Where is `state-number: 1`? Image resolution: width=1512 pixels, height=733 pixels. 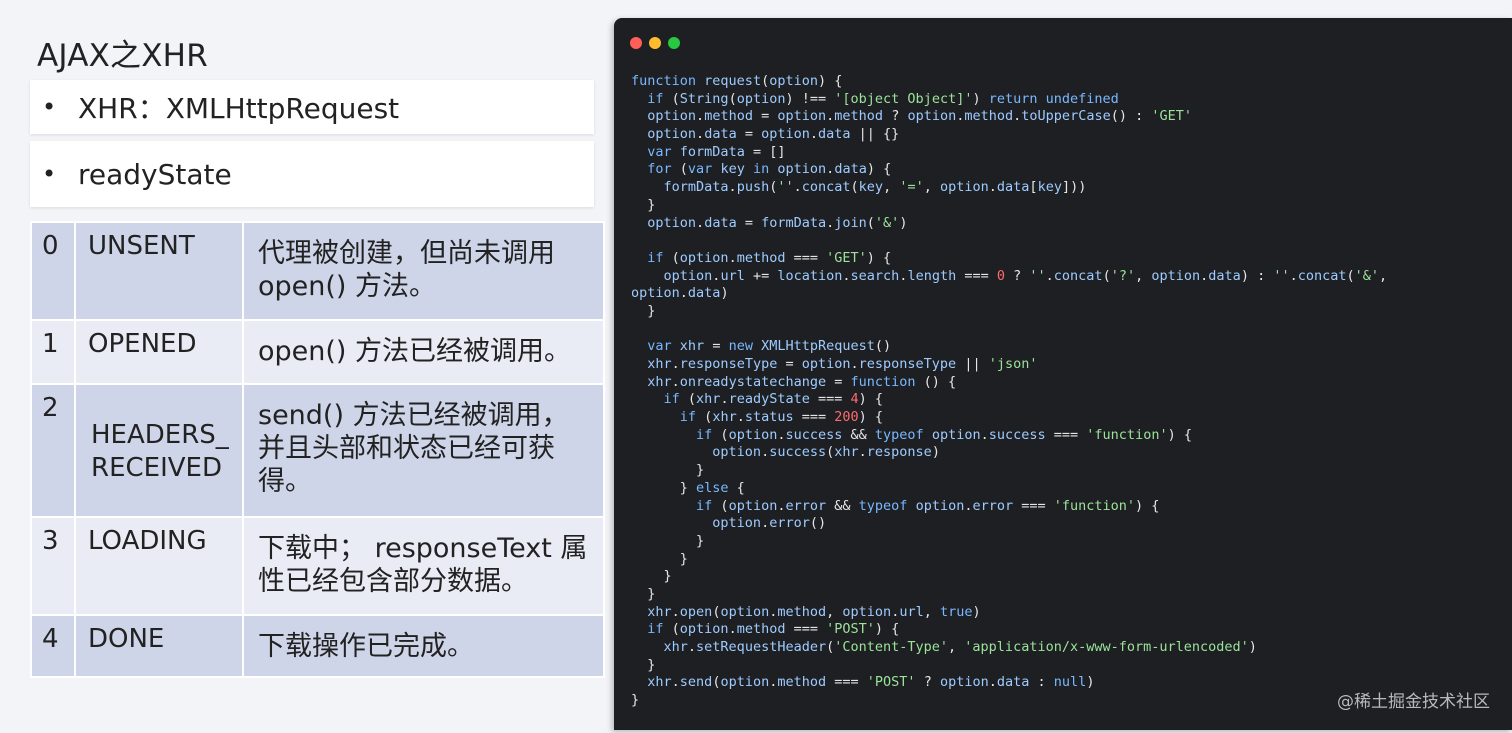 state-number: 1 is located at coordinates (53, 352).